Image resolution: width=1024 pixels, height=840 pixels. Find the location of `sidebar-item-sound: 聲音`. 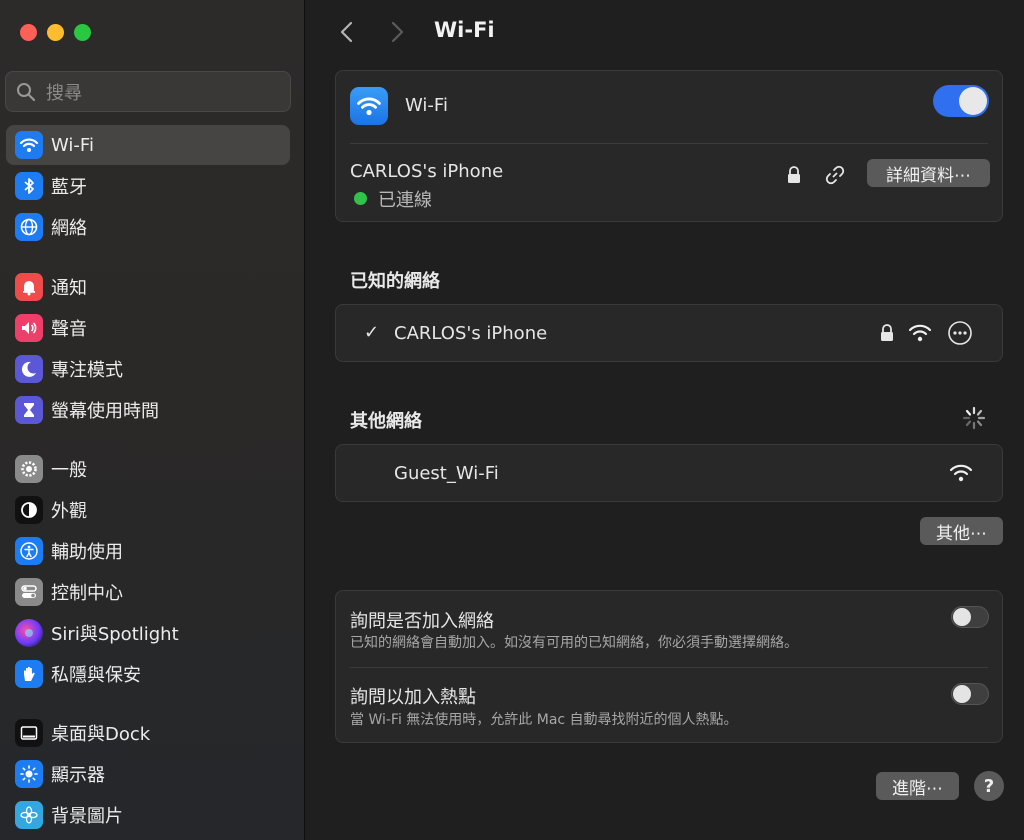

sidebar-item-sound: 聲音 is located at coordinates (148, 328).